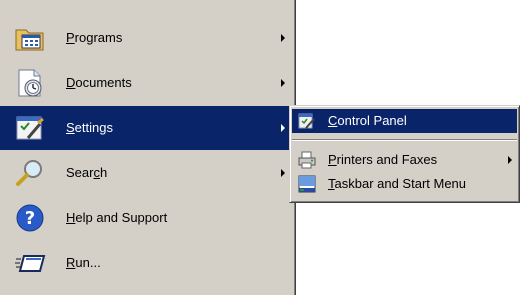 Image resolution: width=522 pixels, height=295 pixels. I want to click on submenu-item-label: Control Panel, so click(367, 120).